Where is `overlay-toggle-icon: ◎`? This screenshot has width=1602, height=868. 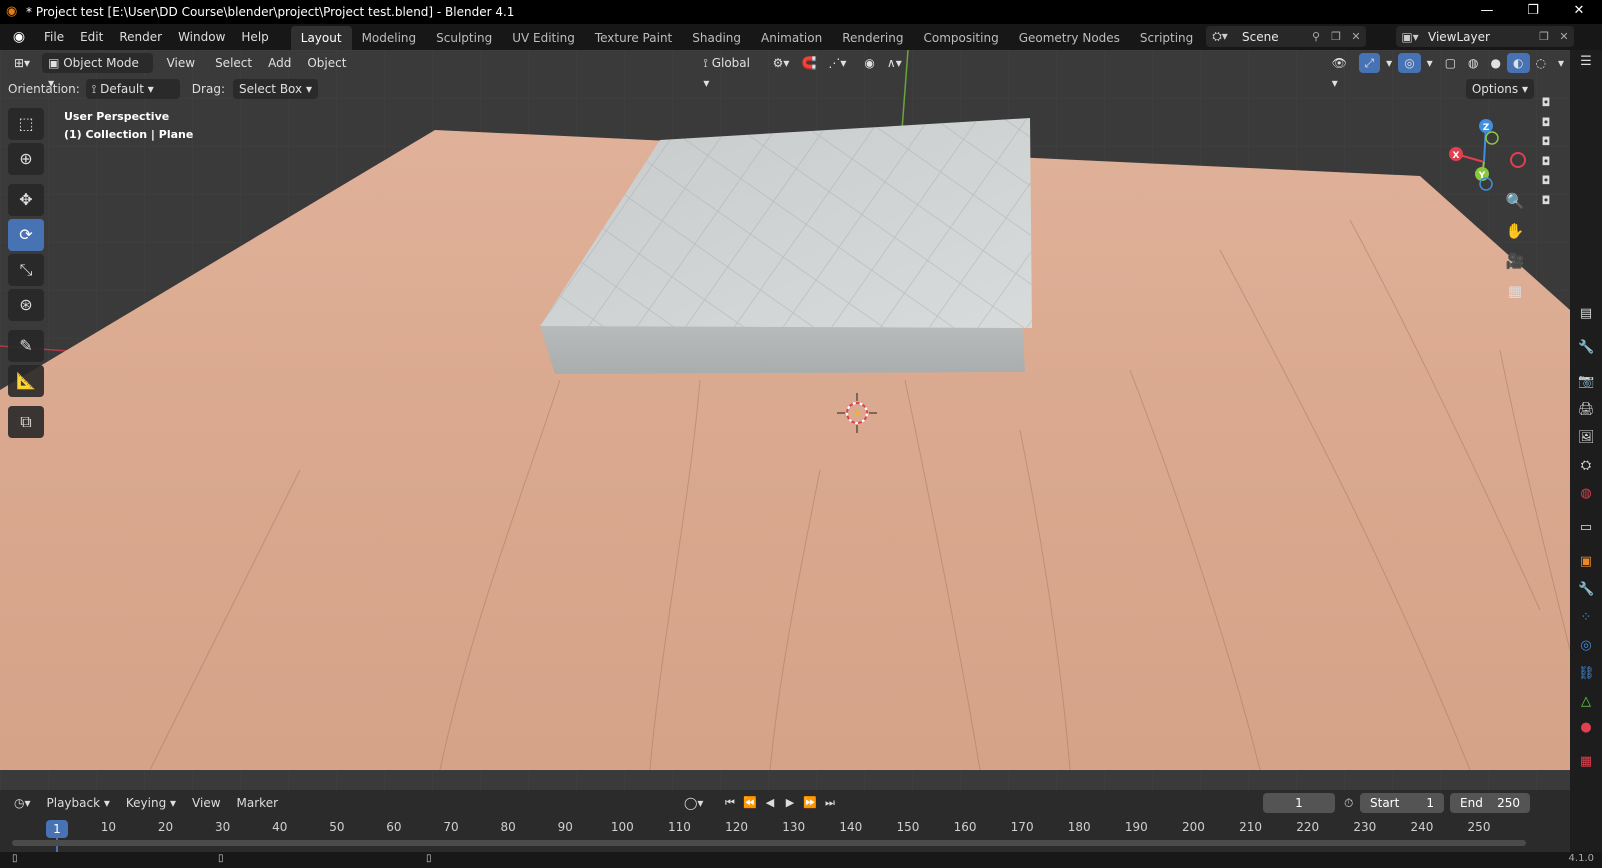 overlay-toggle-icon: ◎ is located at coordinates (1409, 63).